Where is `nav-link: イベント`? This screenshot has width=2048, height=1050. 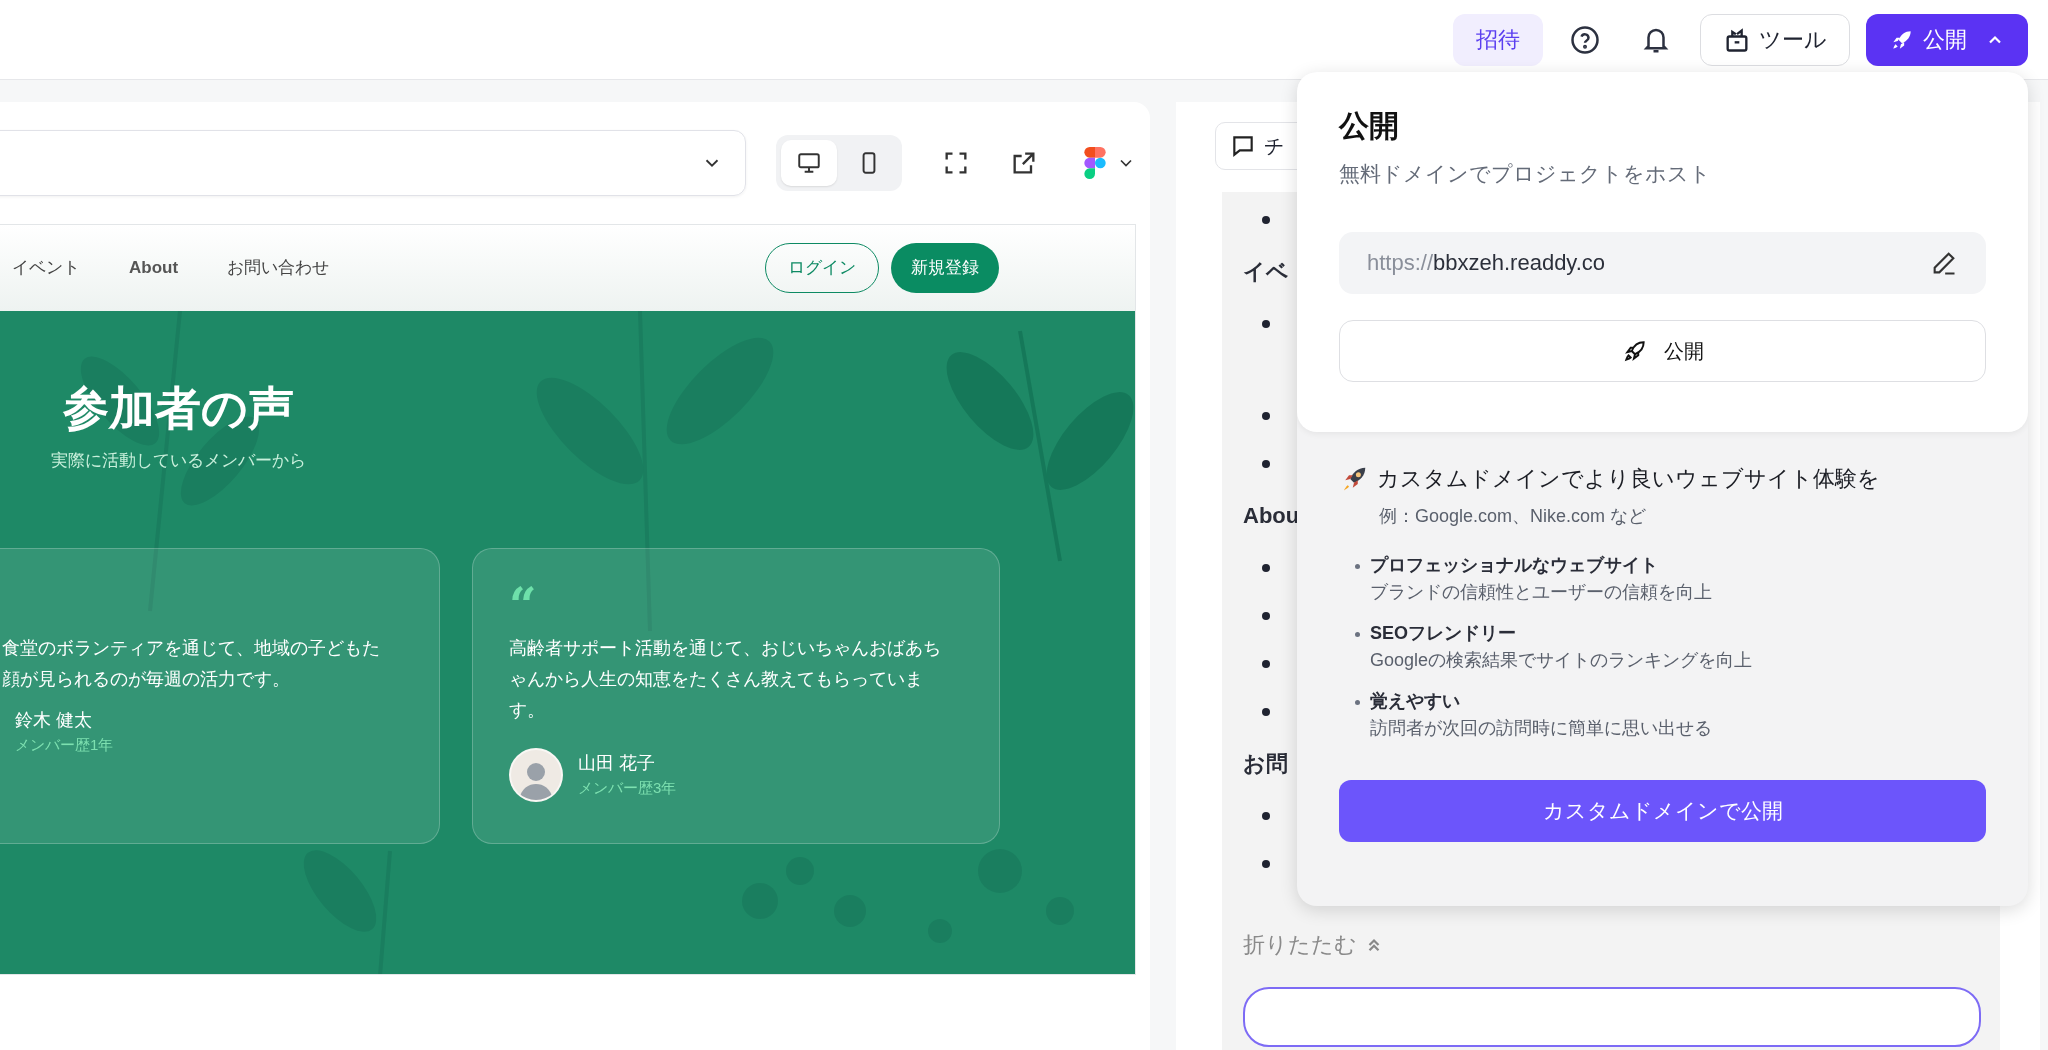
nav-link: イベント is located at coordinates (46, 268).